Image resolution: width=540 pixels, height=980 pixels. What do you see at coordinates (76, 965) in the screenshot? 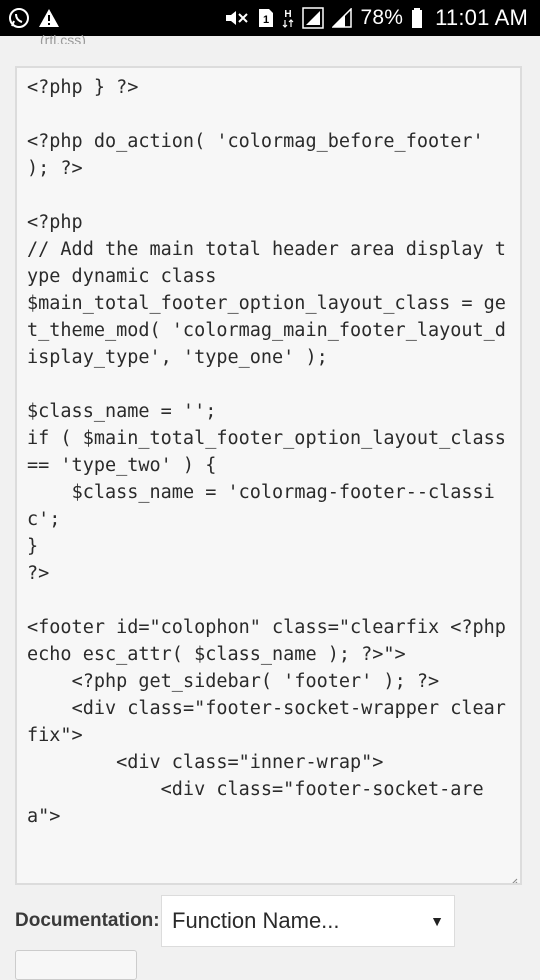
I see `lookup-button` at bounding box center [76, 965].